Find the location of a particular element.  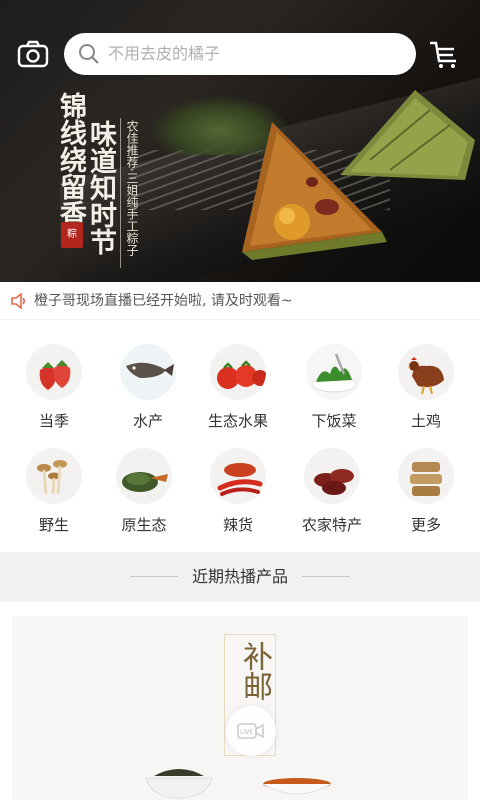

banner-seal: 粽 is located at coordinates (72, 235).